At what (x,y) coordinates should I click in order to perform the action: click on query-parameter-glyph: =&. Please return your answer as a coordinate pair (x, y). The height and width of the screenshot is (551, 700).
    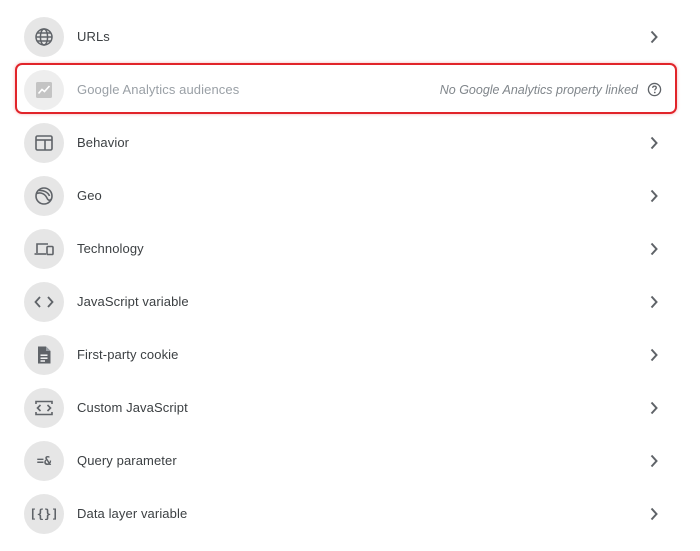
    Looking at the image, I should click on (44, 460).